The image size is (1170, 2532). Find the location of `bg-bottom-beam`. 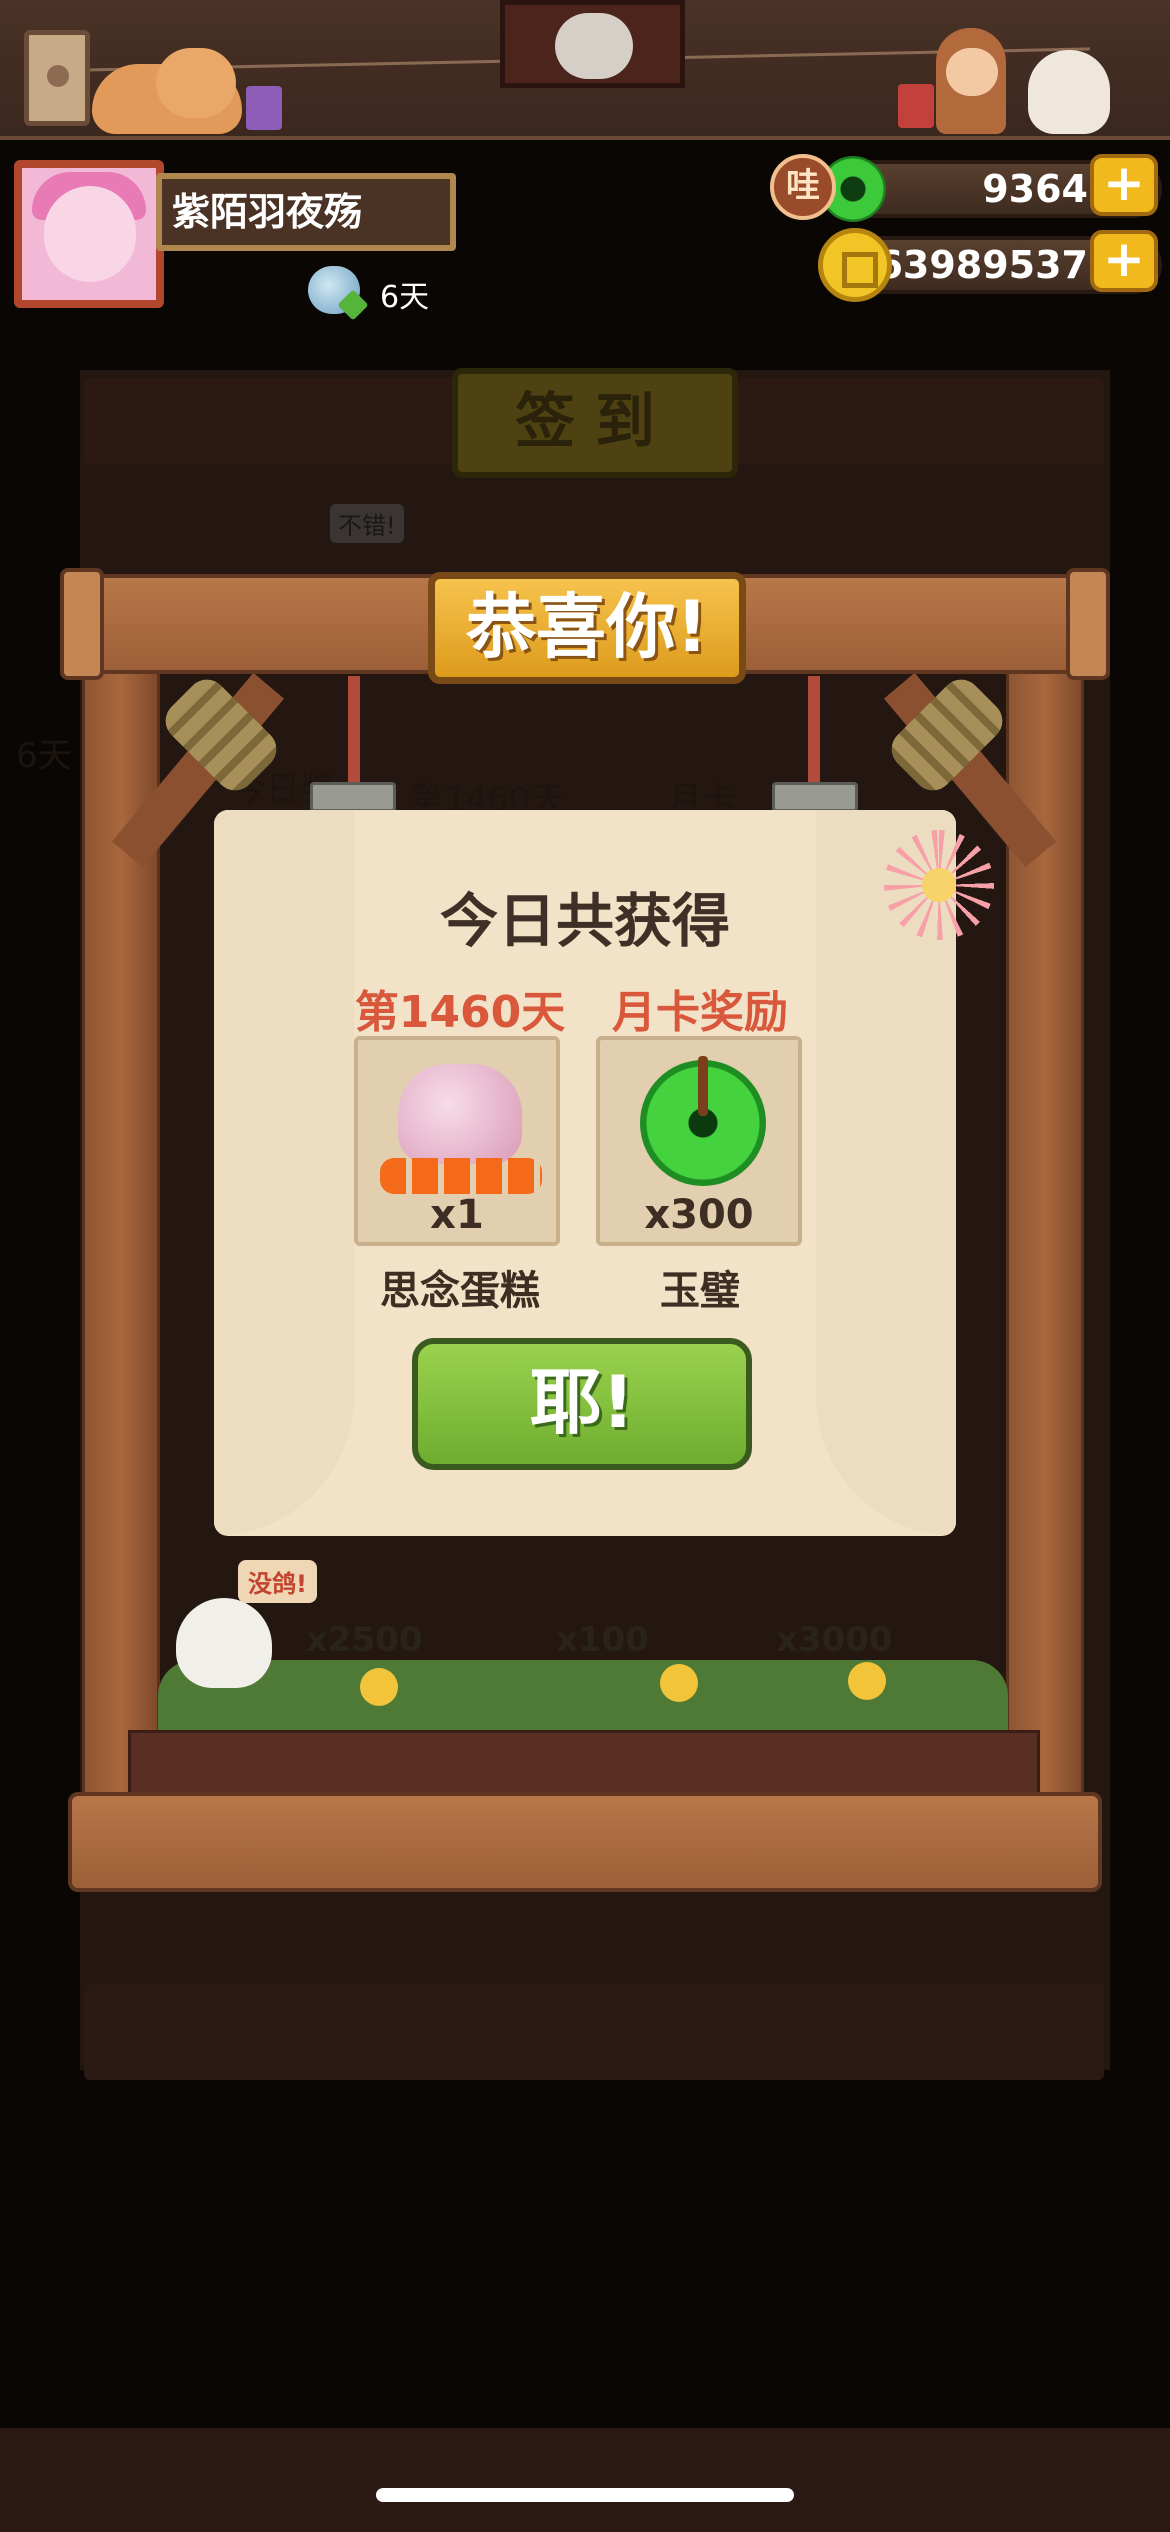

bg-bottom-beam is located at coordinates (594, 2032).